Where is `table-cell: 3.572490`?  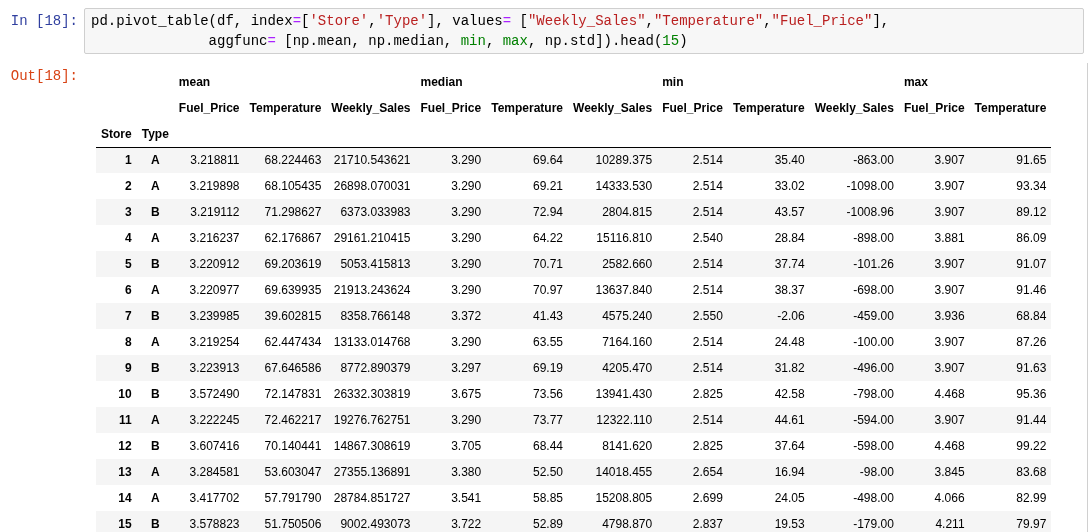 table-cell: 3.572490 is located at coordinates (214, 394).